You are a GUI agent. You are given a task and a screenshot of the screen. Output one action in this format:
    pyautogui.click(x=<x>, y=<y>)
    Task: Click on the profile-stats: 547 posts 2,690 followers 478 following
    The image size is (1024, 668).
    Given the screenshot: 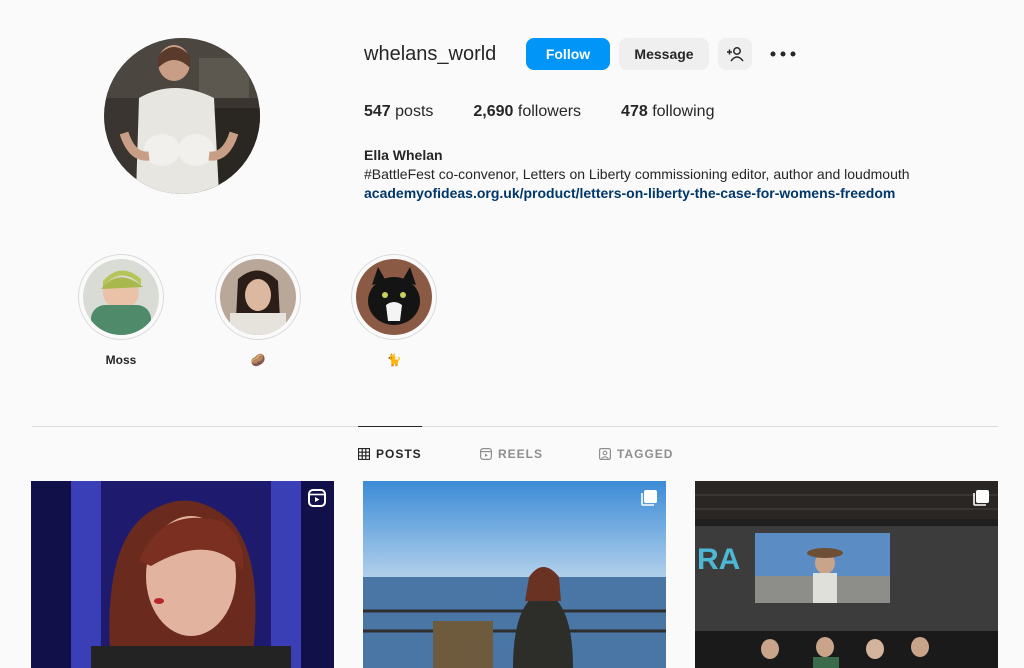 What is the action you would take?
    pyautogui.click(x=559, y=112)
    